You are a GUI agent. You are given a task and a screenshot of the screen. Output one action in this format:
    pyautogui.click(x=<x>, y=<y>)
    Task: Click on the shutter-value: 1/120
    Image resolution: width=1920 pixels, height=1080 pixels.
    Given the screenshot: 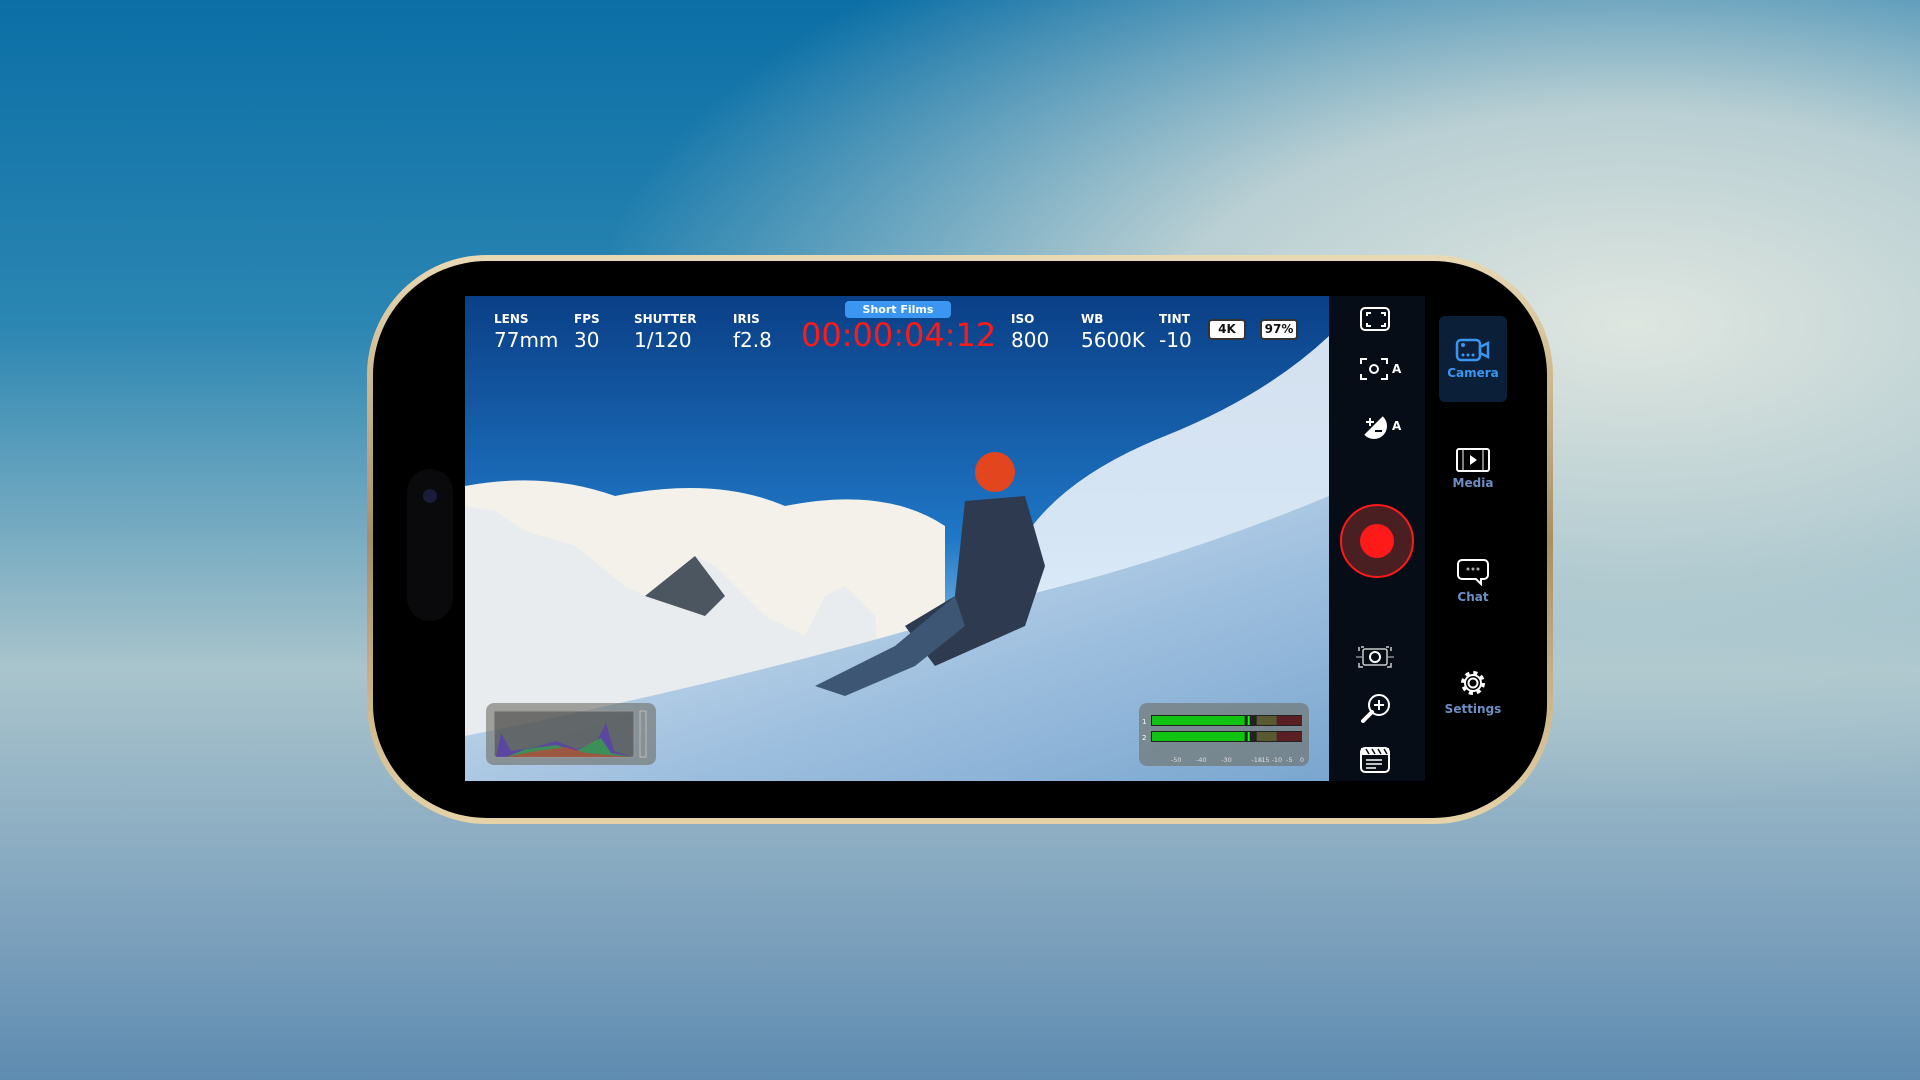 What is the action you would take?
    pyautogui.click(x=663, y=340)
    